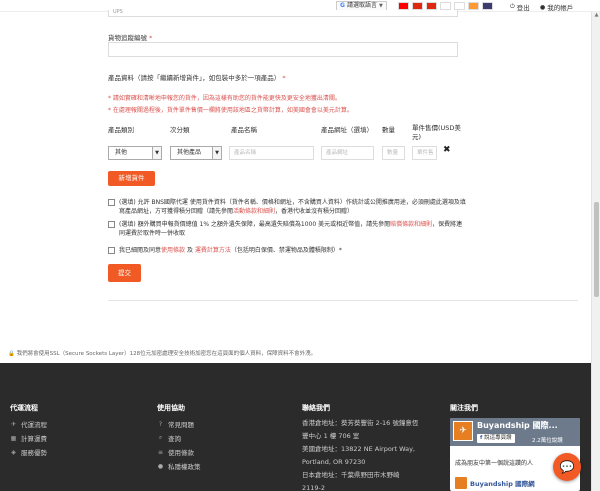 This screenshot has height=491, width=600. I want to click on lock-icon: 🔒, so click(11, 354).